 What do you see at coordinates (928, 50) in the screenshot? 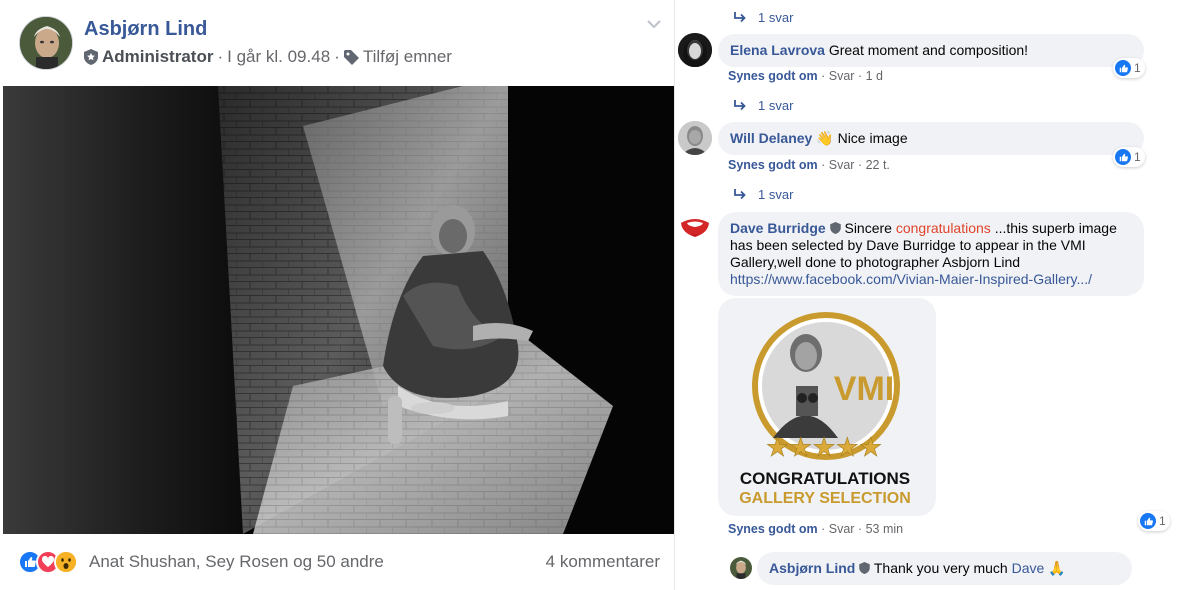
I see `comment-text: Great moment and composition!` at bounding box center [928, 50].